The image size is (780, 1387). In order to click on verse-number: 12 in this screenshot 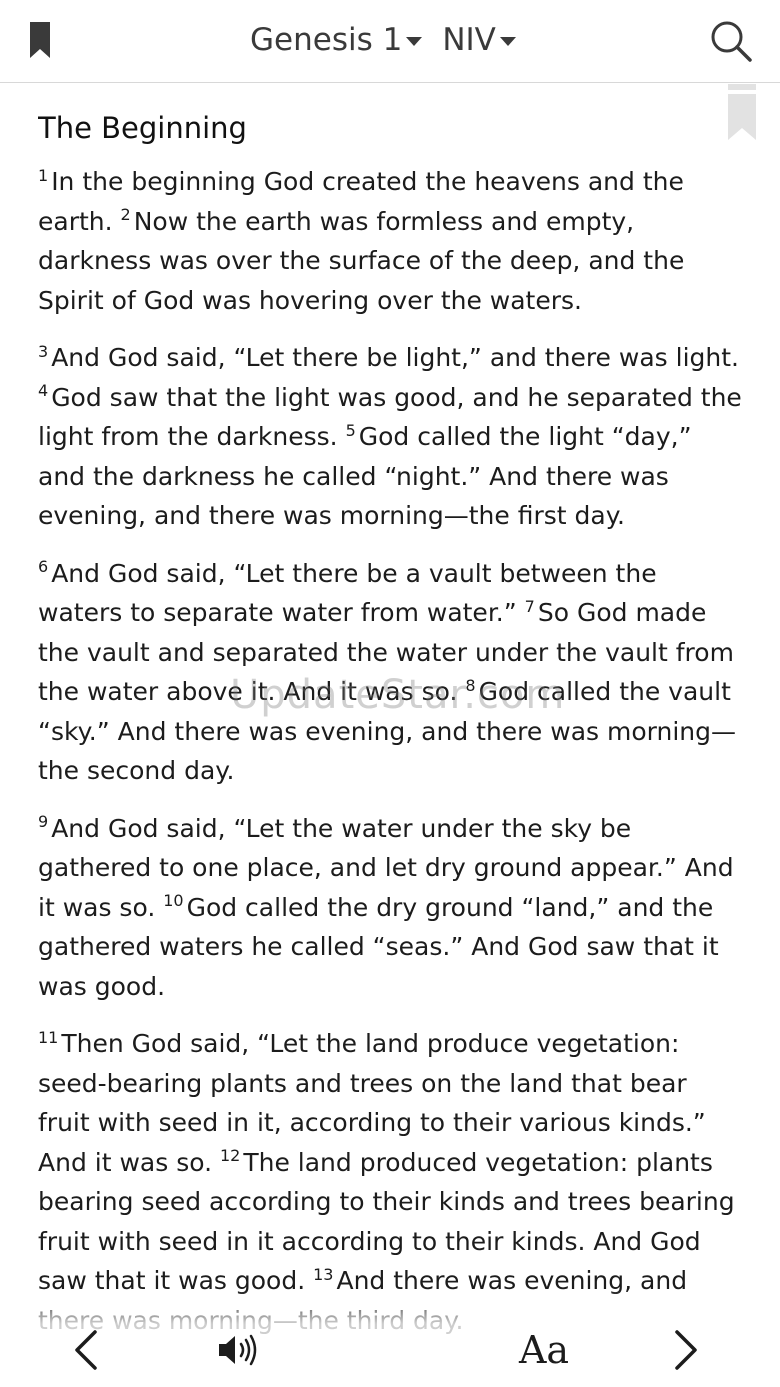, I will do `click(230, 1156)`.